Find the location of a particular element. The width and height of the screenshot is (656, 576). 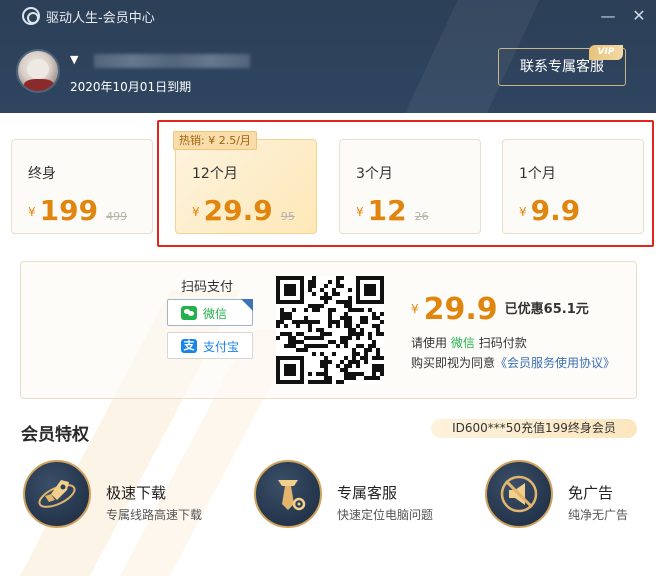

pay-hint-prefix: 请使用 is located at coordinates (429, 343).